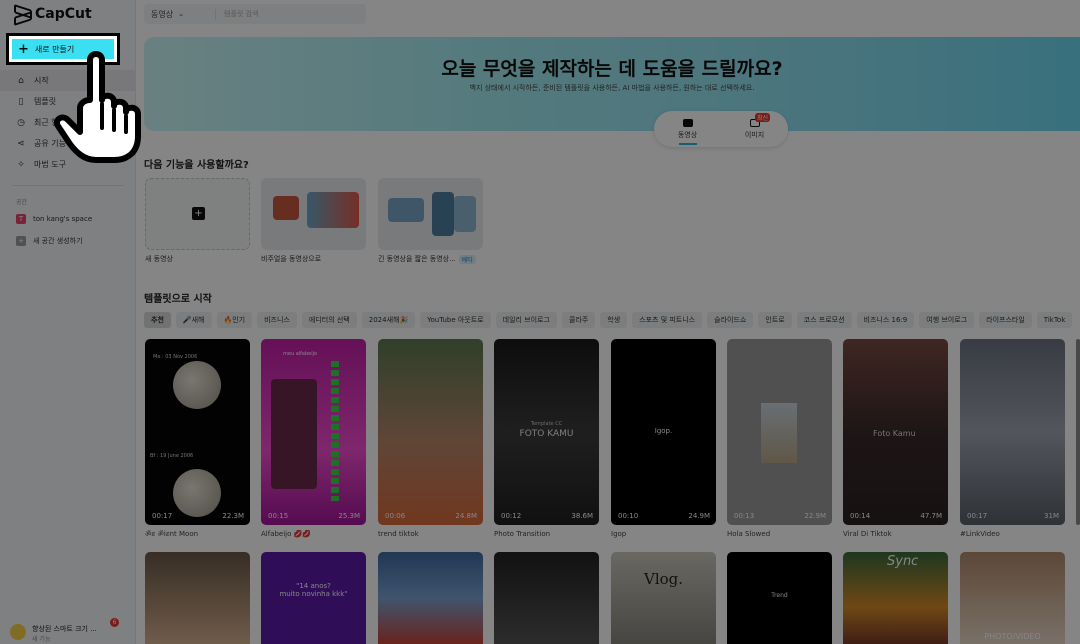  I want to click on chip: 콜라주, so click(578, 320).